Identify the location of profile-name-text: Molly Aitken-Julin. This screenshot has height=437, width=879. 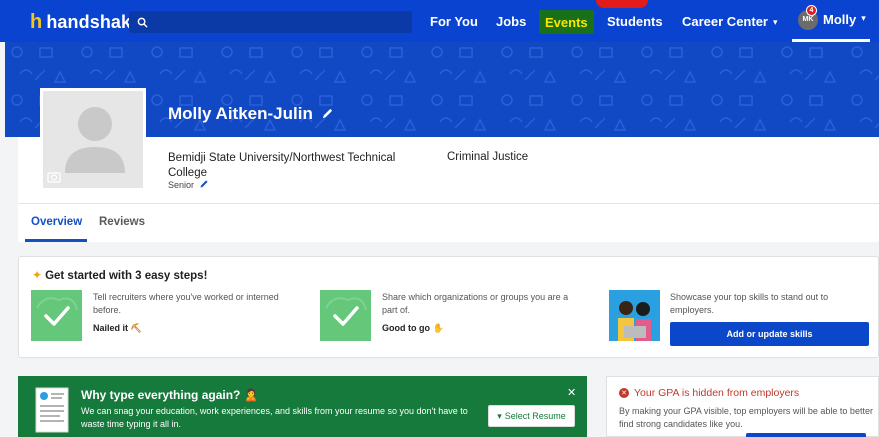
(240, 113).